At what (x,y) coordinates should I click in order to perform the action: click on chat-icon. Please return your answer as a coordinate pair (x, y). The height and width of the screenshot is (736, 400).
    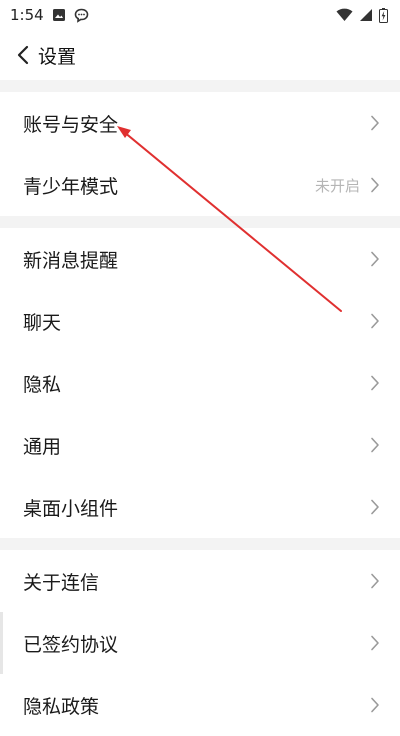
    Looking at the image, I should click on (81, 15).